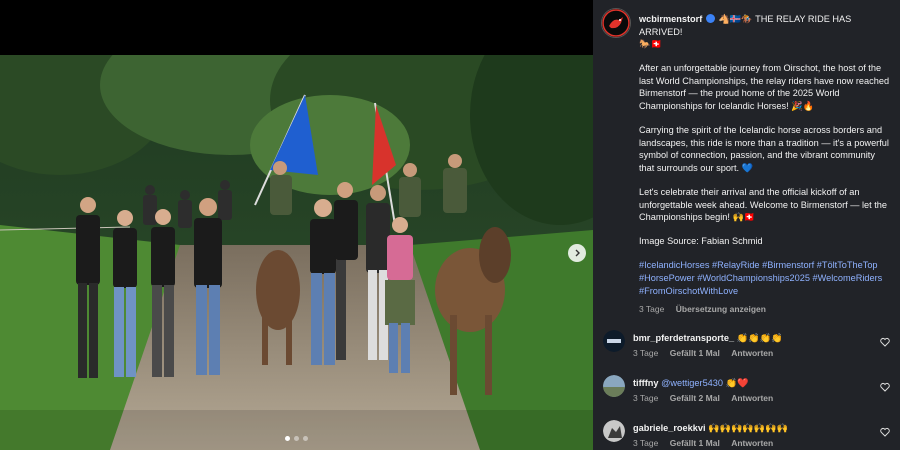 The height and width of the screenshot is (450, 900). What do you see at coordinates (692, 383) in the screenshot?
I see `comment-mention: @wettiger5430` at bounding box center [692, 383].